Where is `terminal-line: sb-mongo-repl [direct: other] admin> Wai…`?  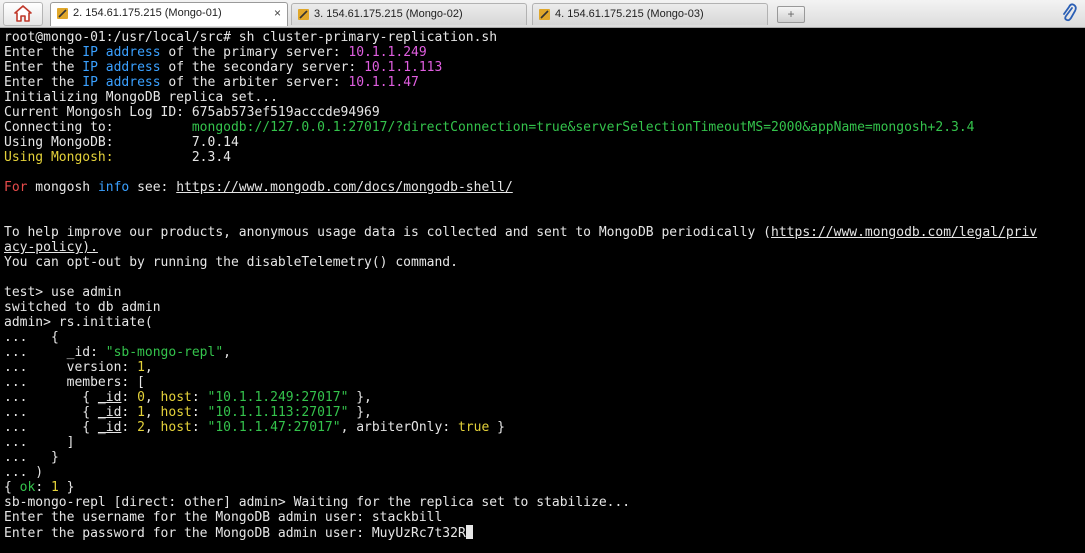
terminal-line: sb-mongo-repl [direct: other] admin> Wai… is located at coordinates (317, 502).